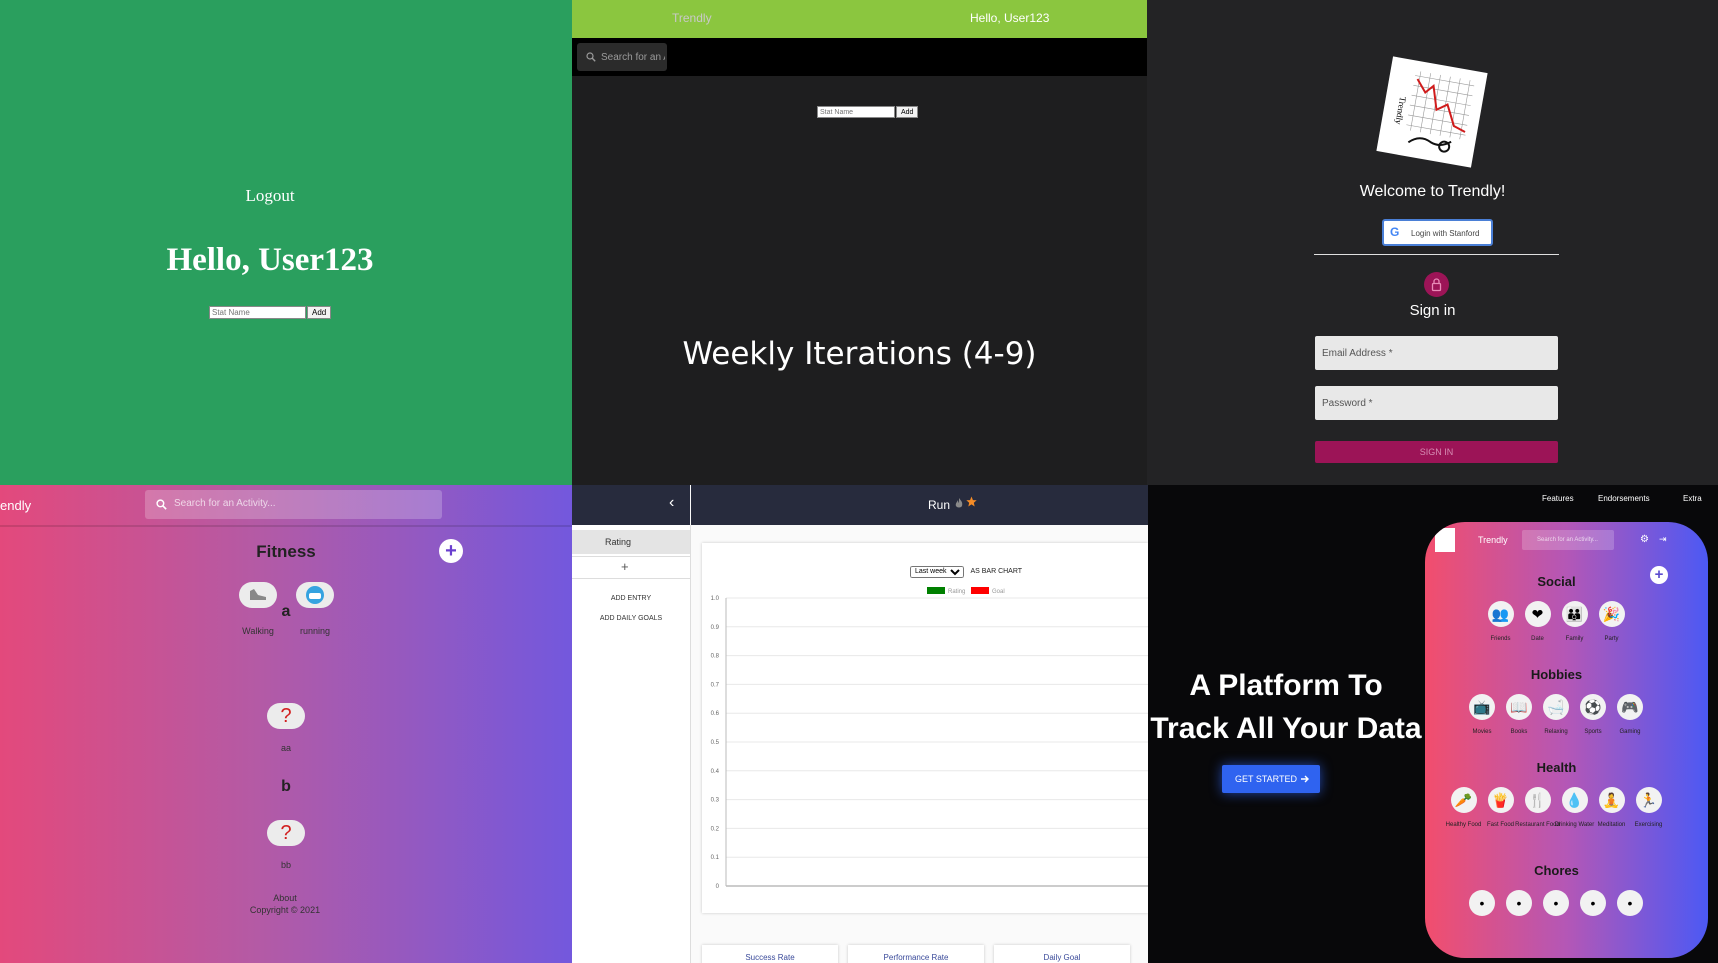 Image resolution: width=1718 pixels, height=963 pixels. I want to click on activity-sports: ⚽, so click(1593, 707).